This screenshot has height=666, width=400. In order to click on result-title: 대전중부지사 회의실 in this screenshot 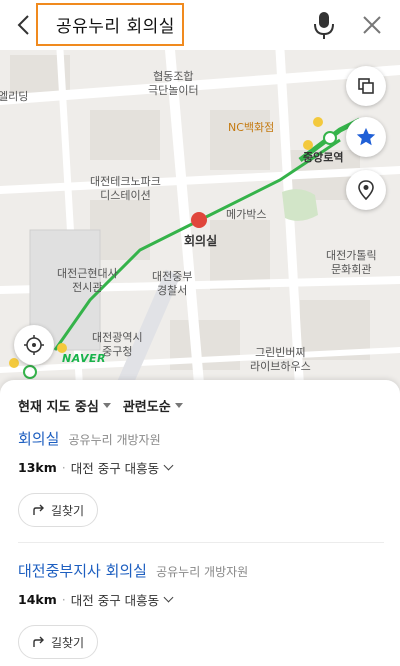, I will do `click(82, 571)`.